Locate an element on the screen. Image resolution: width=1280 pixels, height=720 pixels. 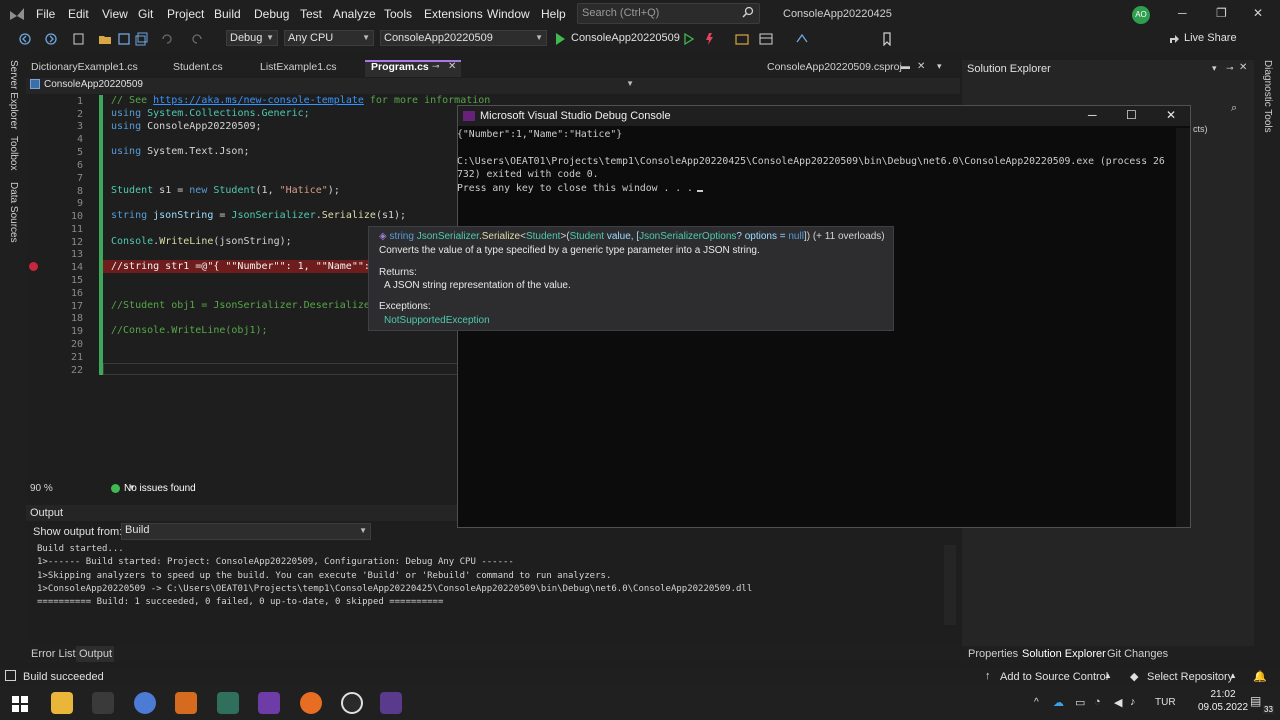
menu-tools: Tools is located at coordinates (398, 14).